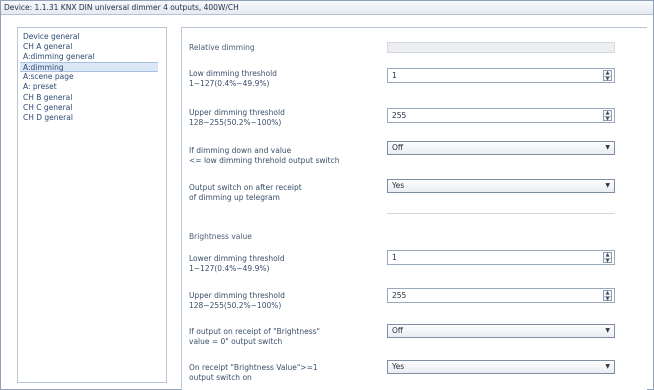  Describe the element at coordinates (398, 147) in the screenshot. I see `dim-down-switch-value: Off` at that location.